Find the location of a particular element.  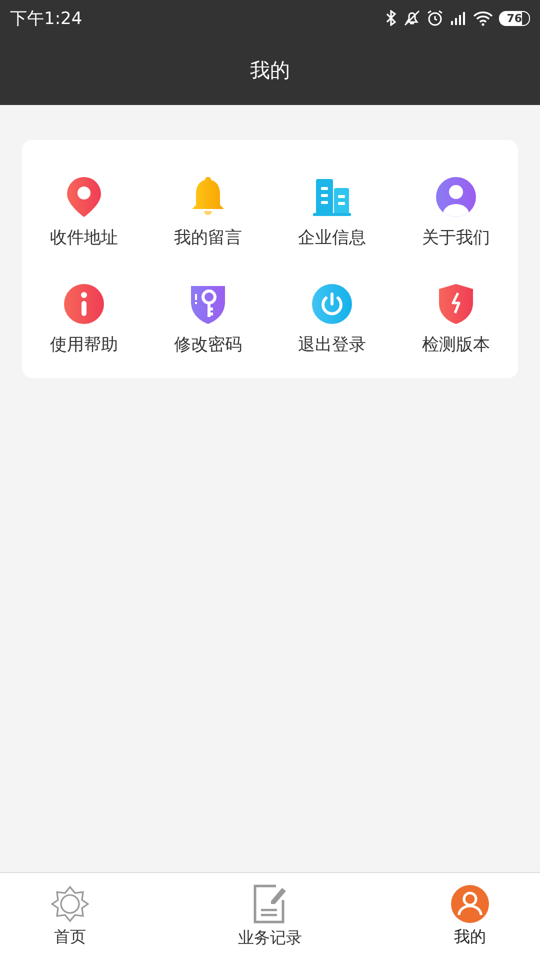

menu-item: 企业信息 is located at coordinates (332, 210).